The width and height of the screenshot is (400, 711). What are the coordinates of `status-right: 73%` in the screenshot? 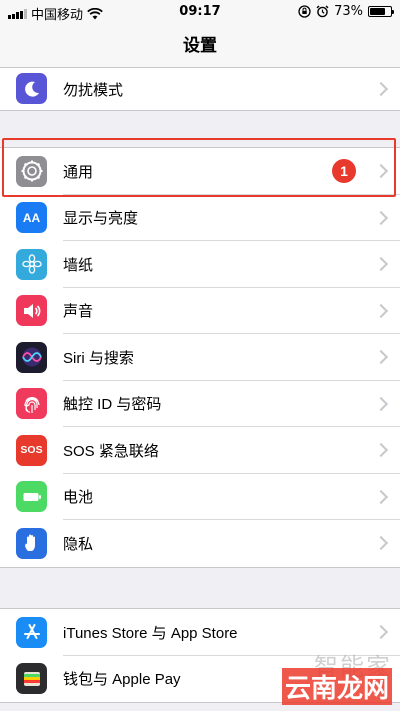 It's located at (346, 11).